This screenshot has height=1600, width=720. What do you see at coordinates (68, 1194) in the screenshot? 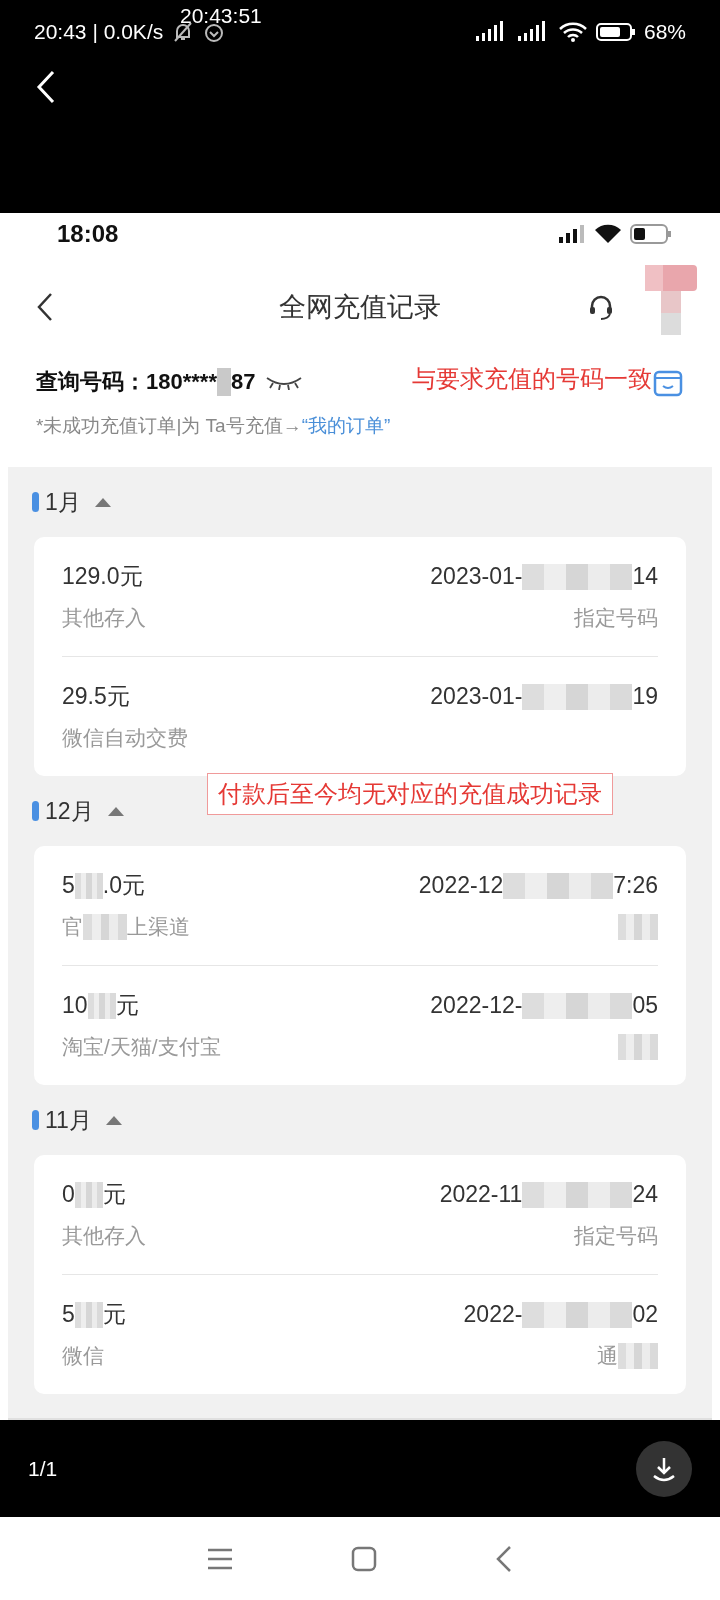
I see `amount-text: 0` at bounding box center [68, 1194].